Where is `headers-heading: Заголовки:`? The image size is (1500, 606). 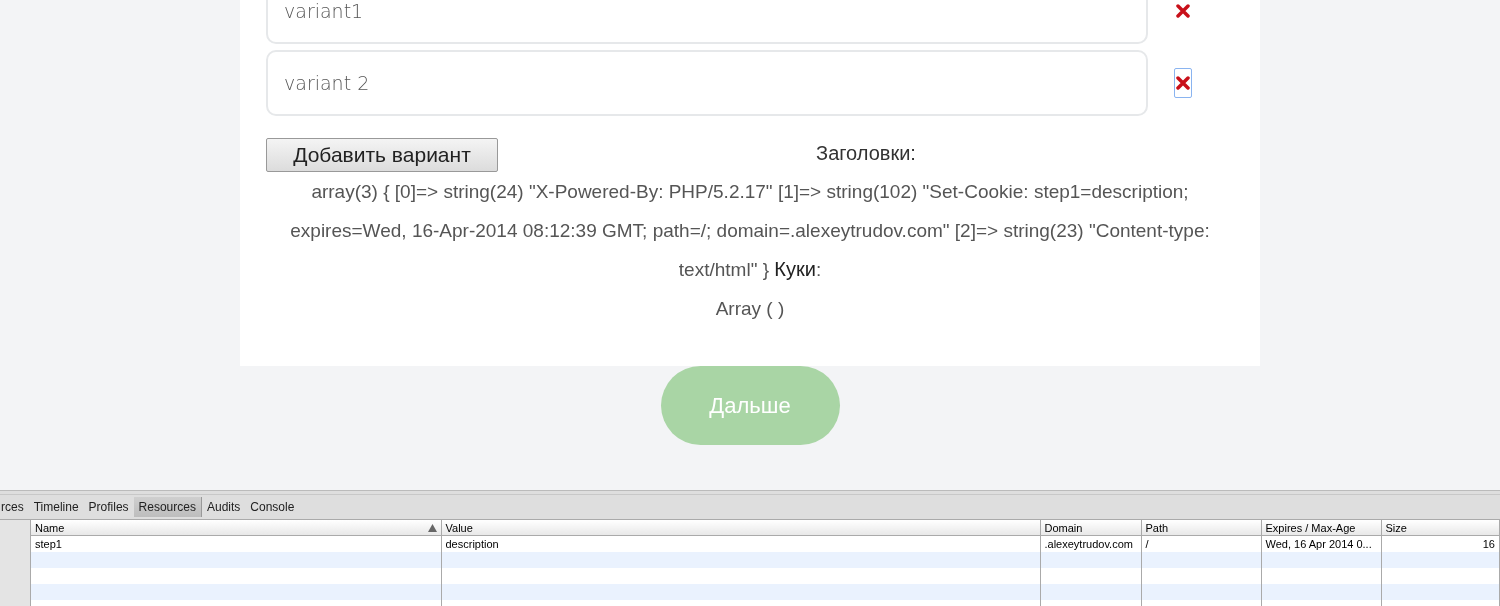
headers-heading: Заголовки: is located at coordinates (866, 153).